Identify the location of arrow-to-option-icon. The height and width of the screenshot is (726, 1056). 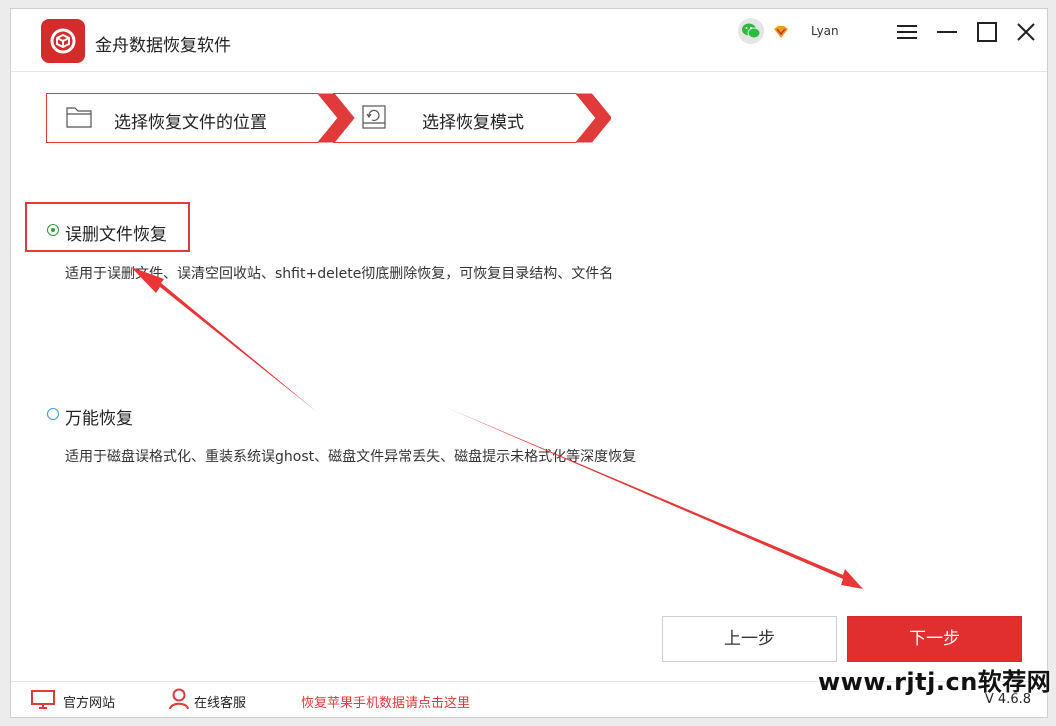
(224, 339).